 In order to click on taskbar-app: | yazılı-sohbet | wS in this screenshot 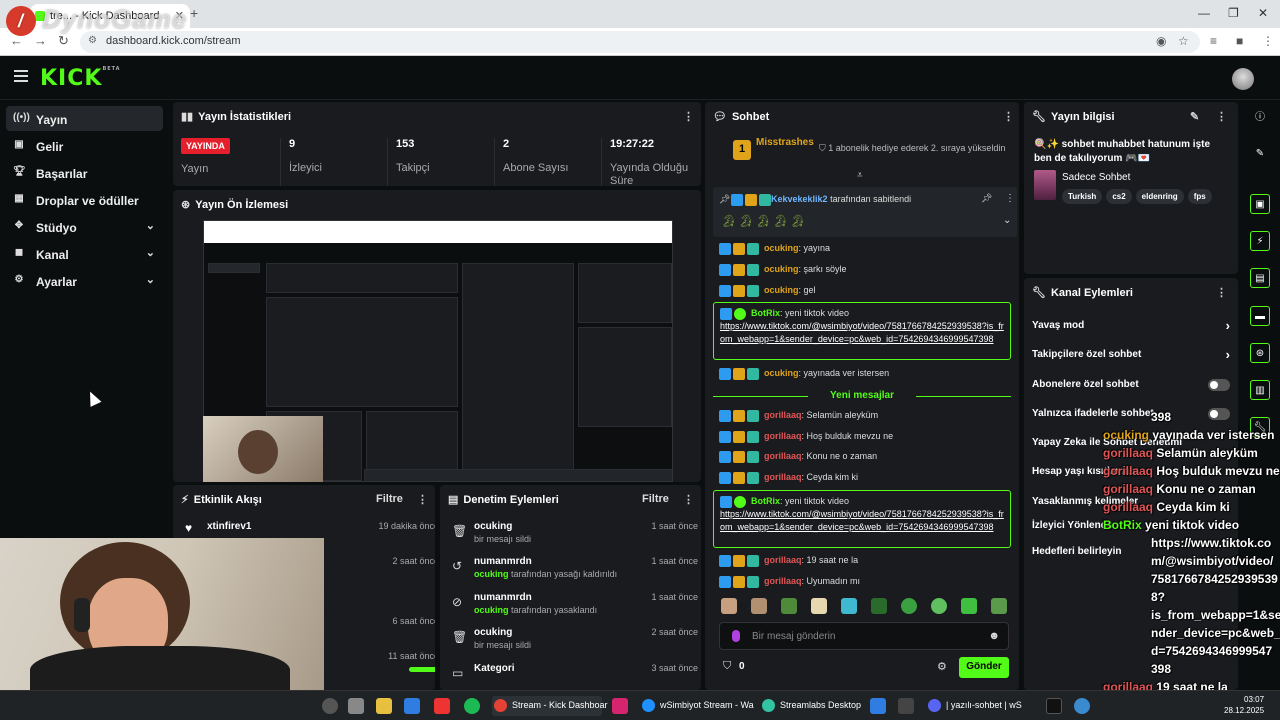, I will do `click(982, 706)`.